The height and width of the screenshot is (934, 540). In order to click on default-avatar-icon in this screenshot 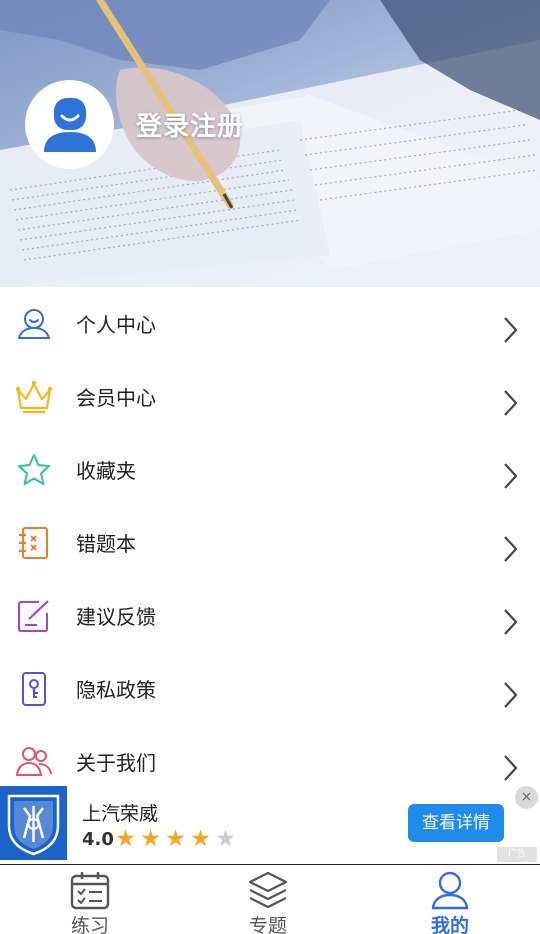, I will do `click(69, 124)`.